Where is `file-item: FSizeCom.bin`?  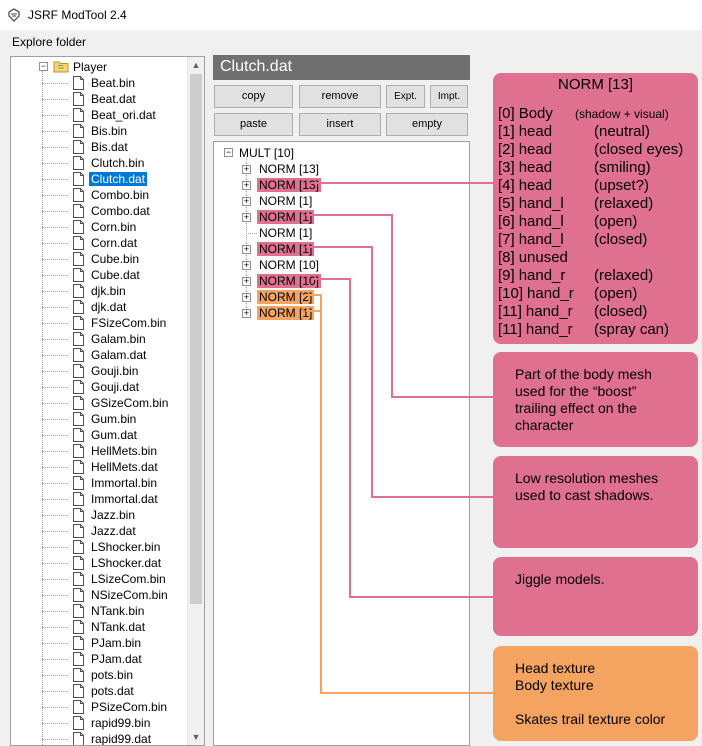 file-item: FSizeCom.bin is located at coordinates (101, 323).